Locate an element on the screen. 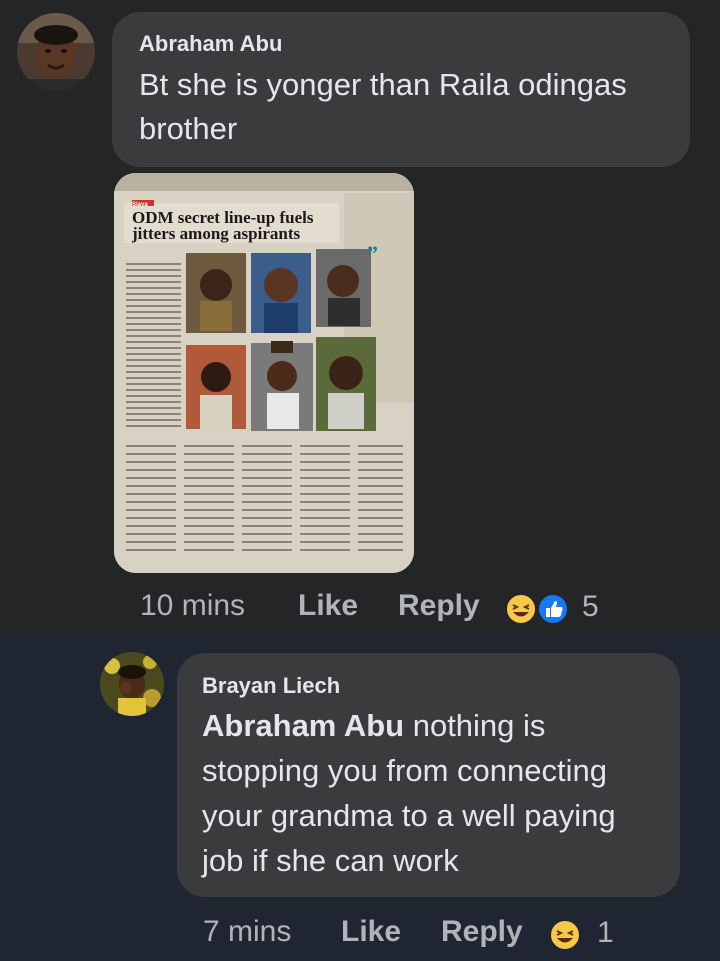 The width and height of the screenshot is (720, 961). reply-text-line: job if she can work is located at coordinates (330, 860).